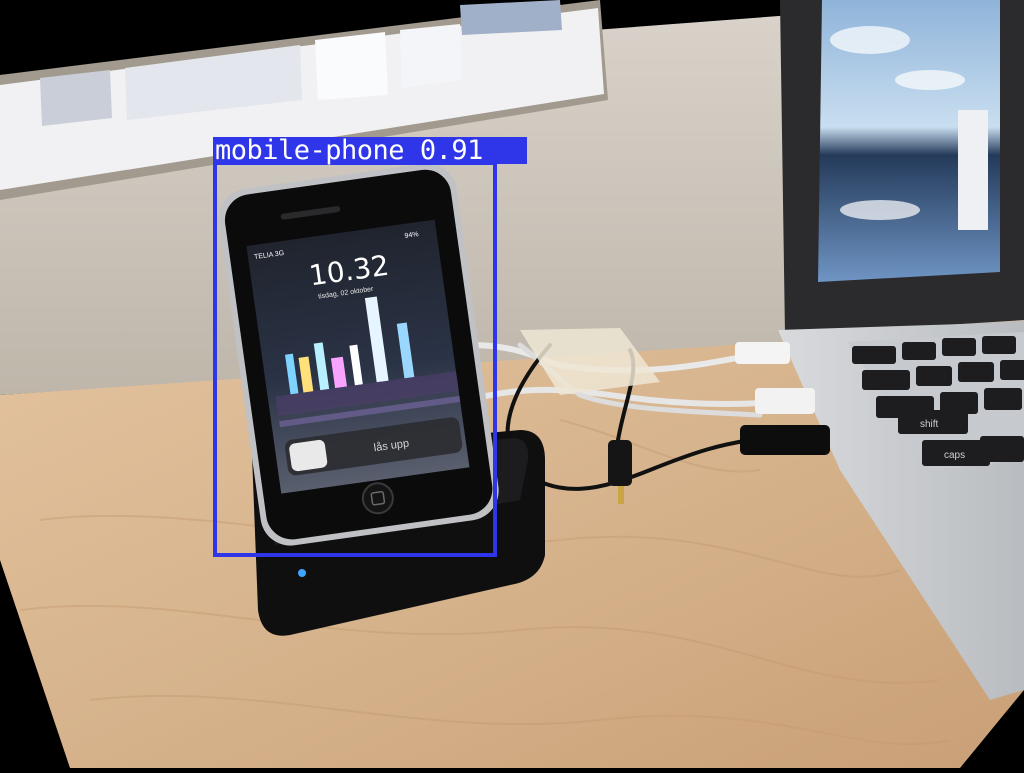 The height and width of the screenshot is (773, 1024). What do you see at coordinates (302, 573) in the screenshot?
I see `dock-led` at bounding box center [302, 573].